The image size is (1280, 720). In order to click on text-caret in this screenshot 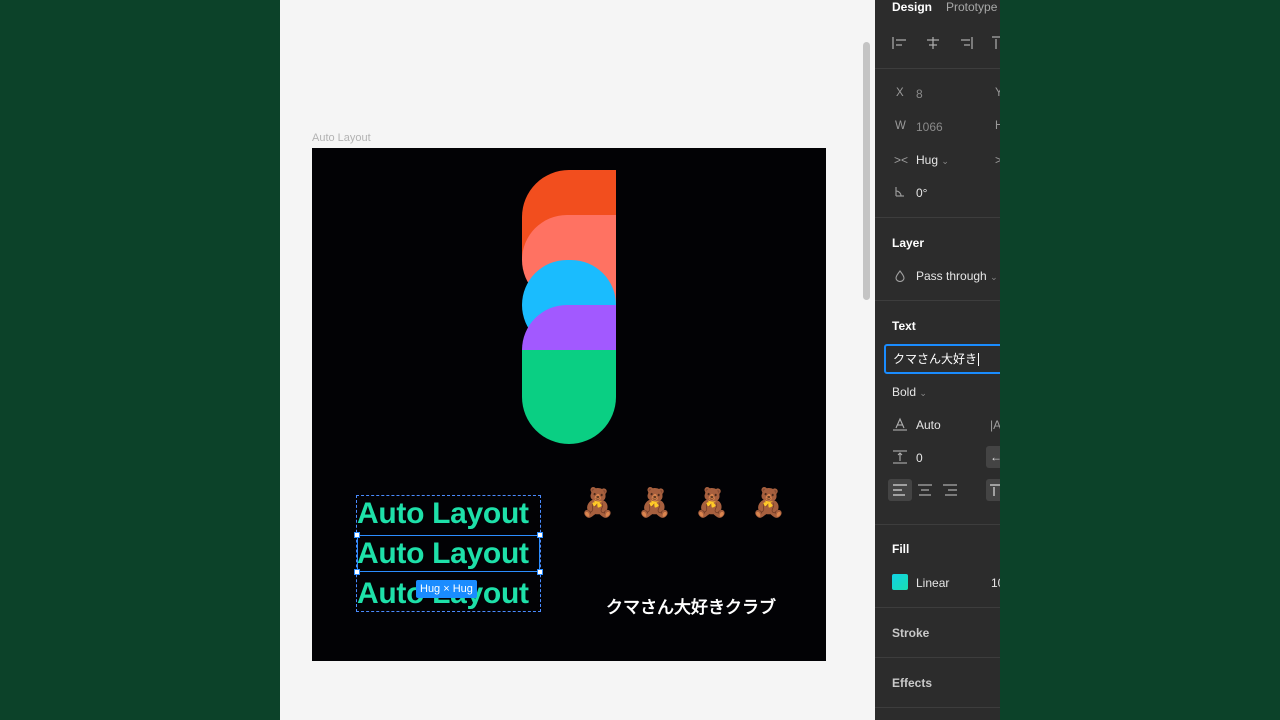, I will do `click(979, 359)`.